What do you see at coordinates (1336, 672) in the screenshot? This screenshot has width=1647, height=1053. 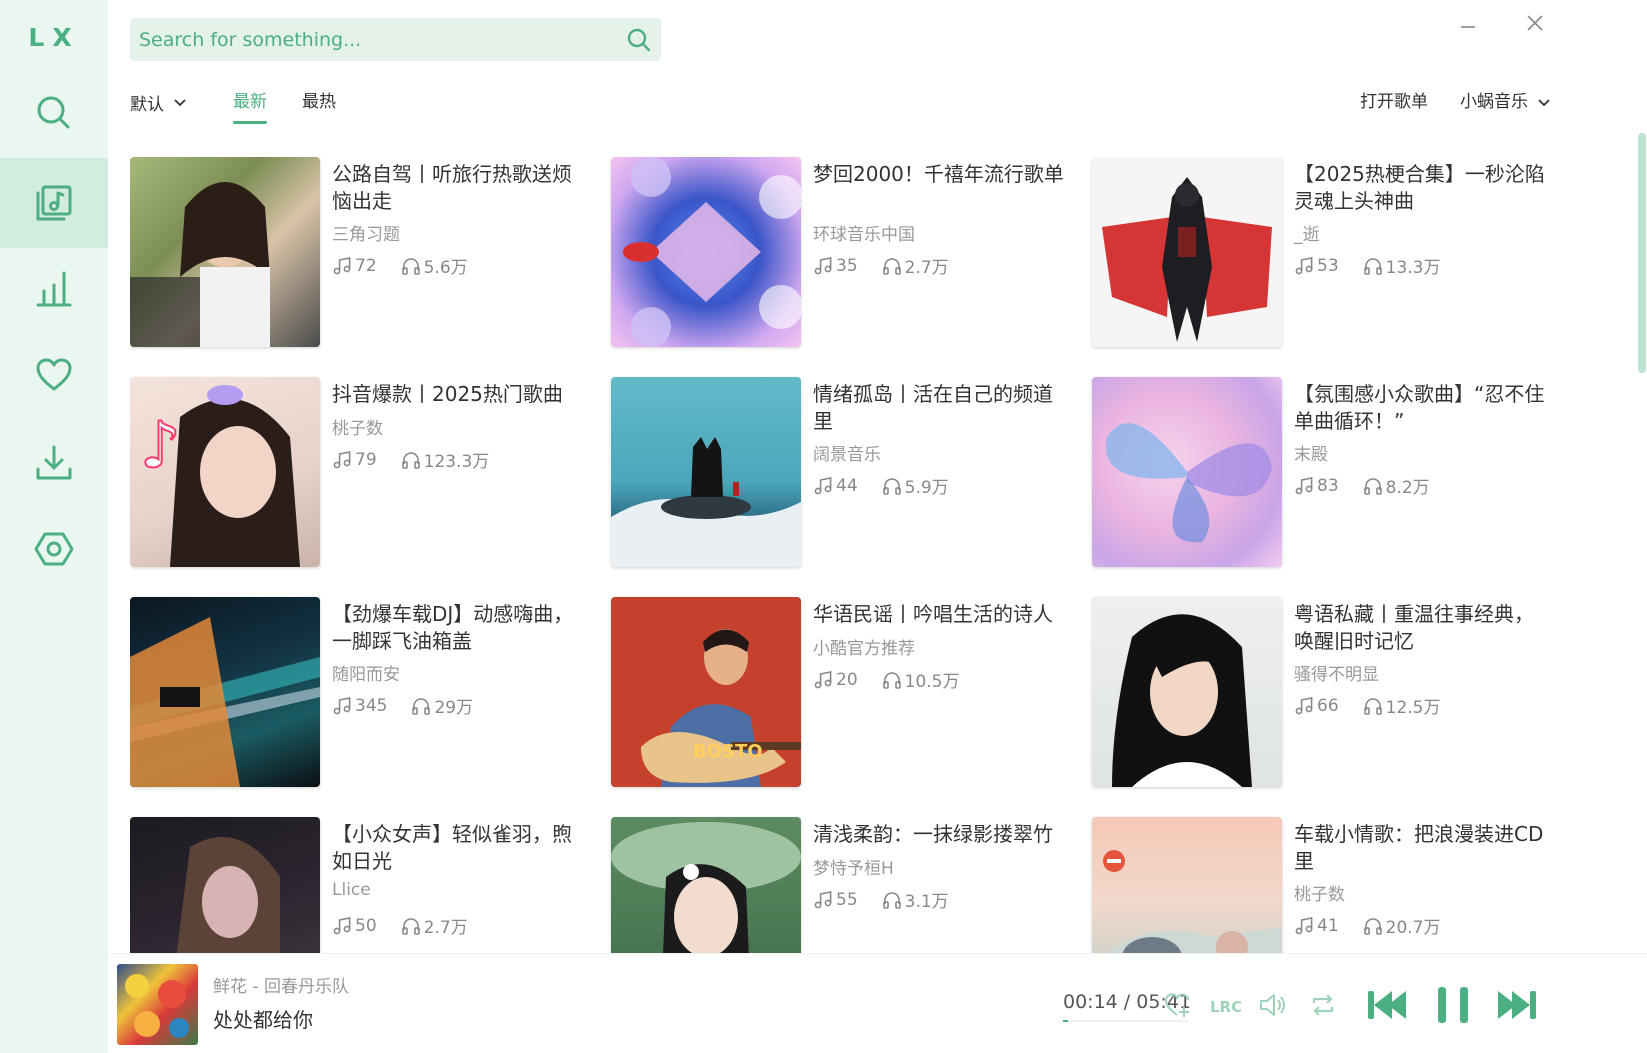 I see `playlist-author: 骚得不明显` at bounding box center [1336, 672].